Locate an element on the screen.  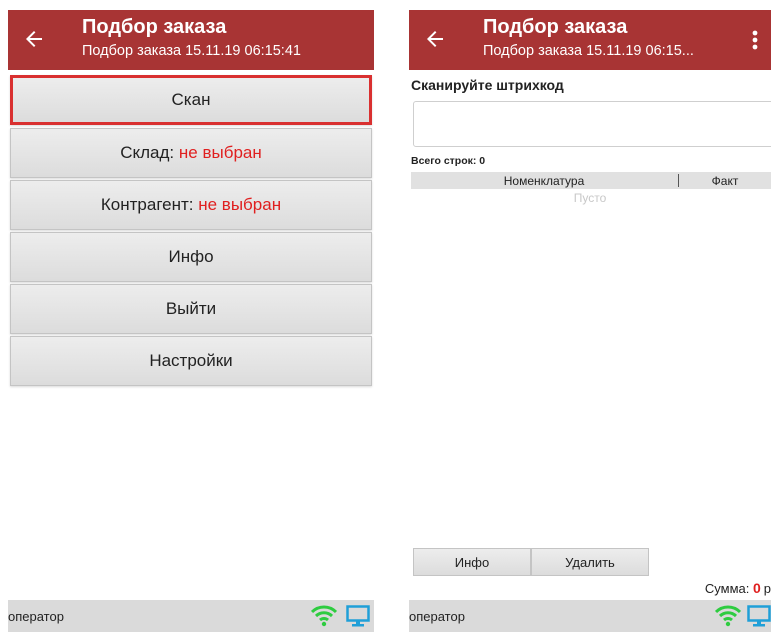
barcode-input is located at coordinates (592, 124).